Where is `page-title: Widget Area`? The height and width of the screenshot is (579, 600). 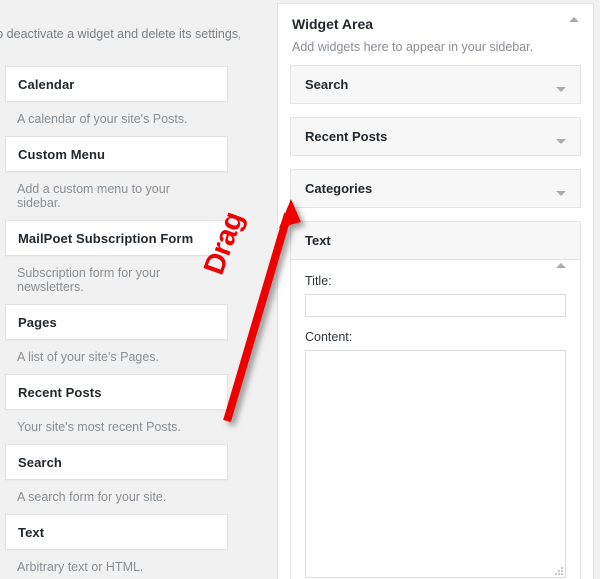 page-title: Widget Area is located at coordinates (333, 24).